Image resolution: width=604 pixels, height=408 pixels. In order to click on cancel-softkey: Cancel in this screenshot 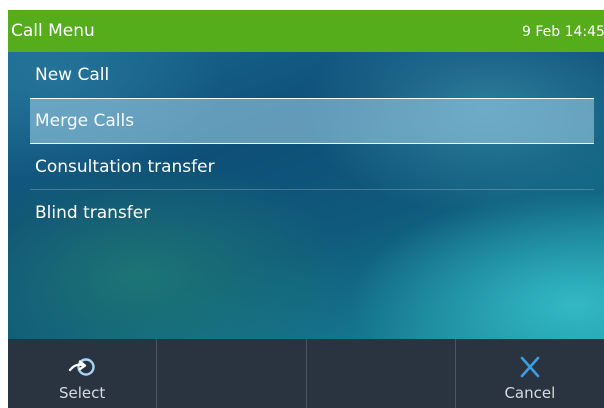, I will do `click(530, 373)`.